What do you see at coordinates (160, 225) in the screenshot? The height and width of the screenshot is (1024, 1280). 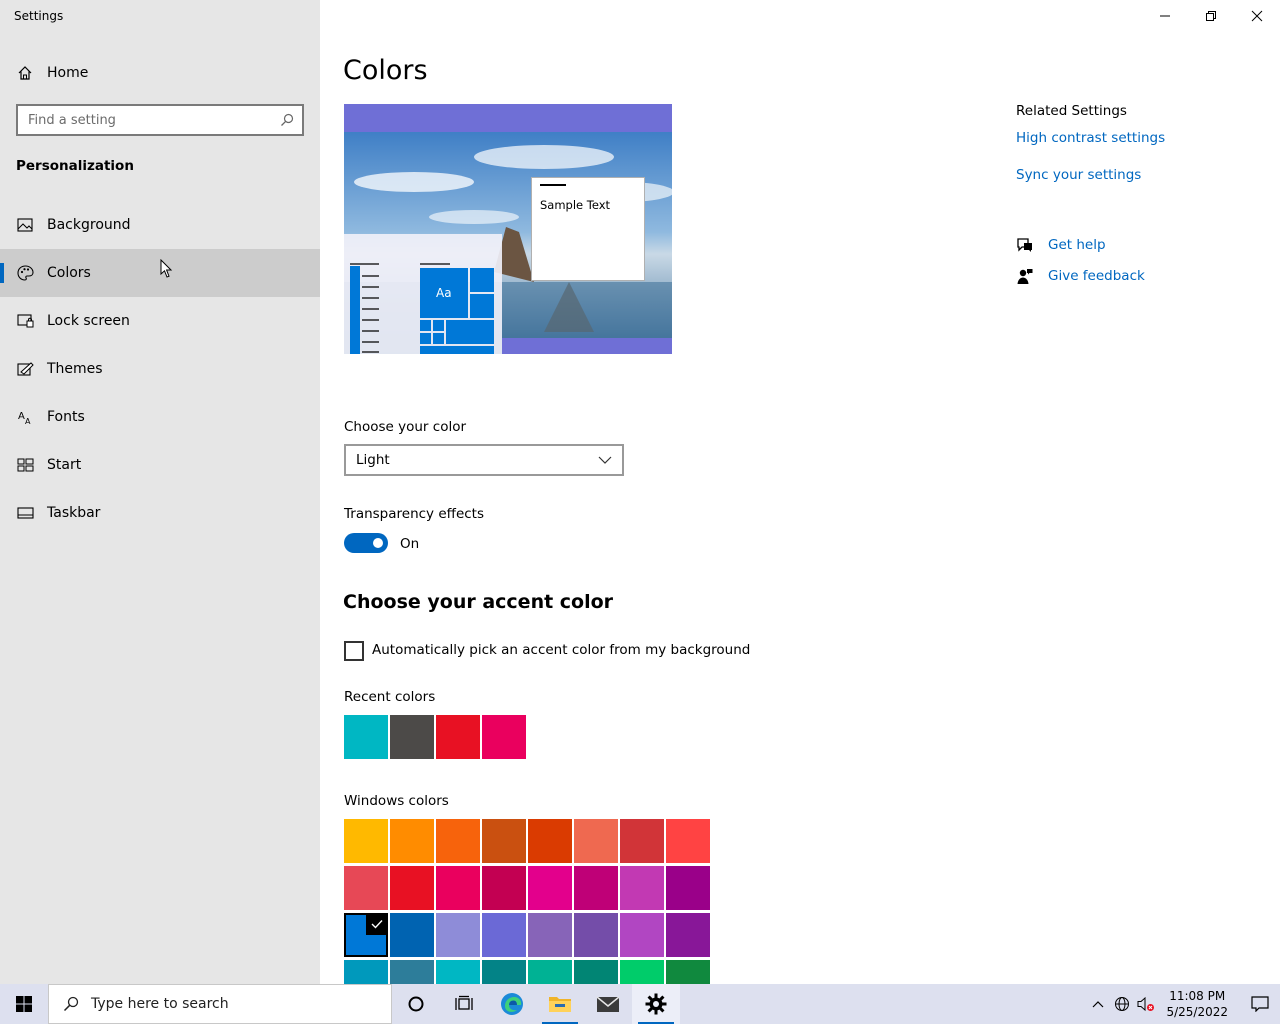 I see `sidebar-item-background: Background` at bounding box center [160, 225].